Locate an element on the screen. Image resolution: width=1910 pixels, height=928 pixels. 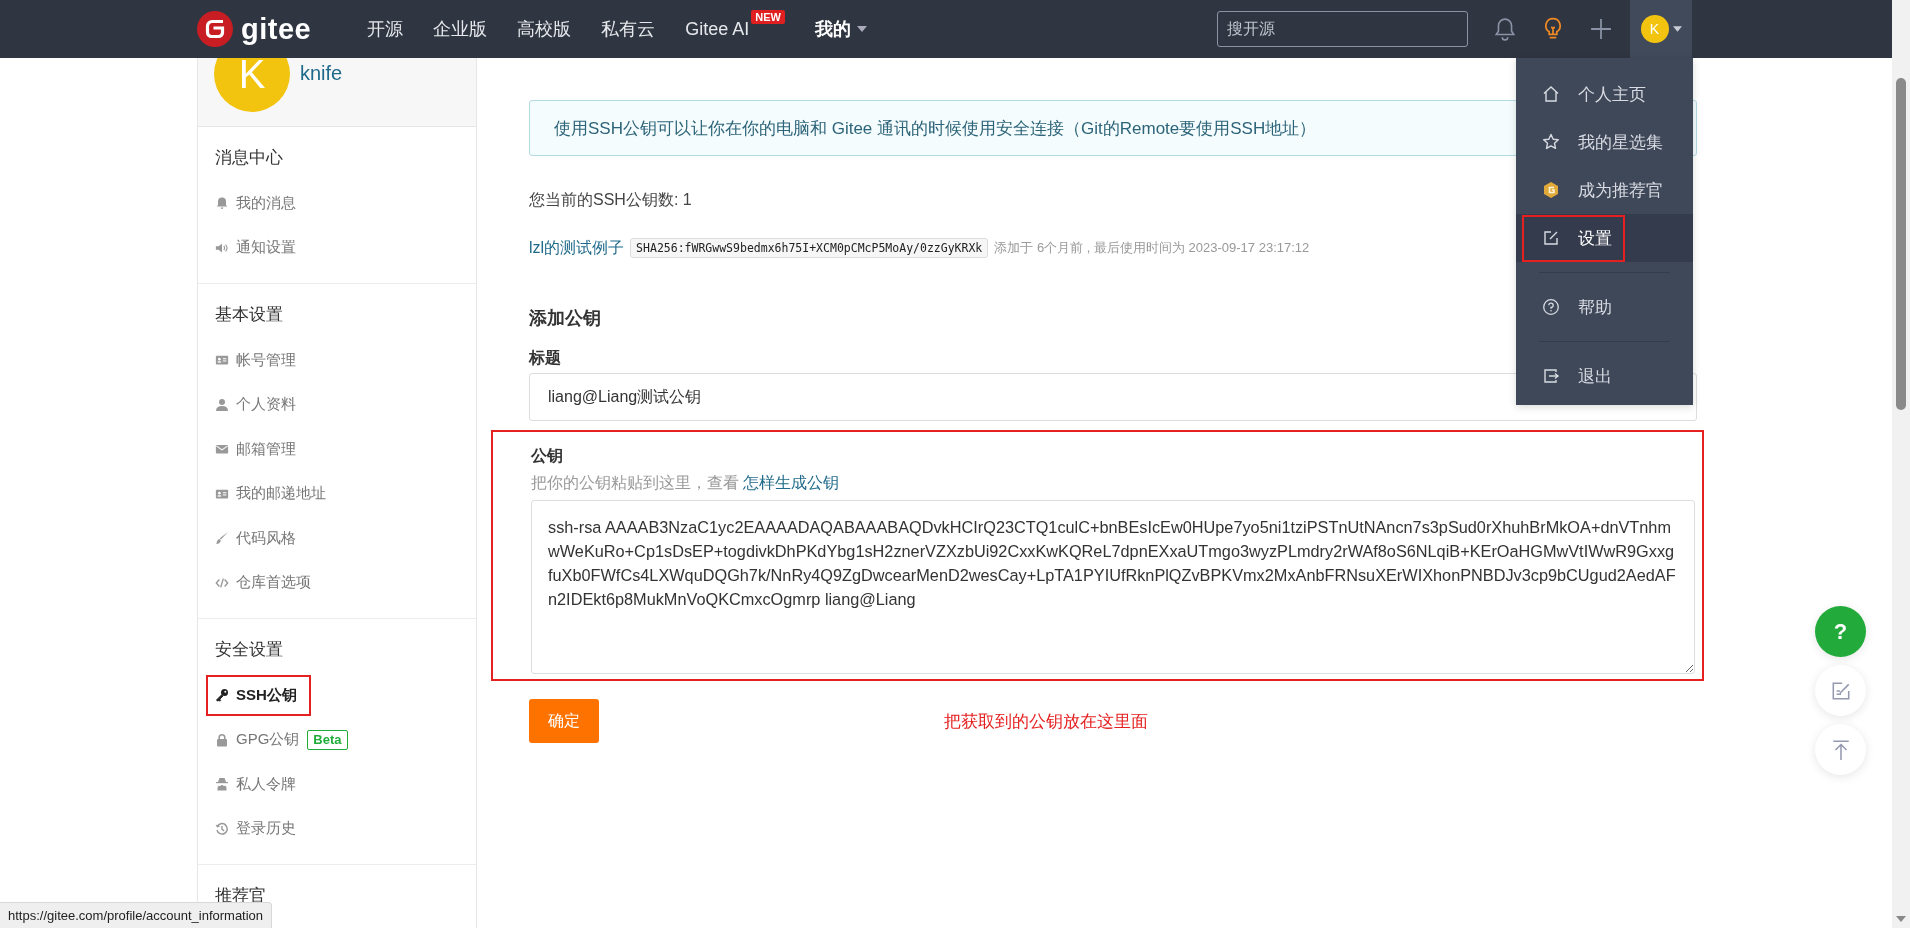
how-to-link: 怎样生成公钥 is located at coordinates (791, 482).